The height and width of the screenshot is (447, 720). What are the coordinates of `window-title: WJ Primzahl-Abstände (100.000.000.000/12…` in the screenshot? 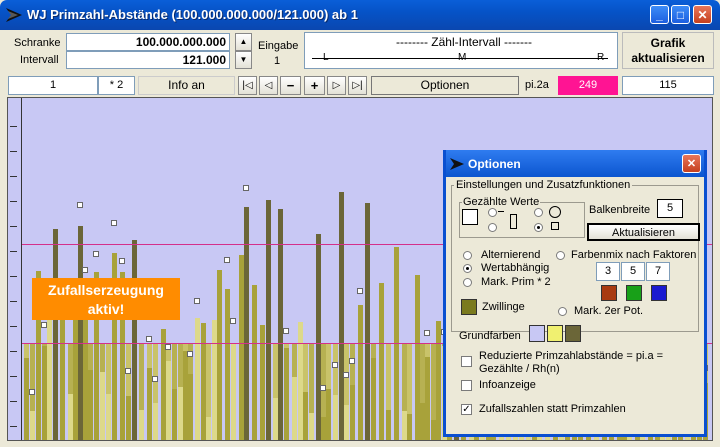 It's located at (192, 14).